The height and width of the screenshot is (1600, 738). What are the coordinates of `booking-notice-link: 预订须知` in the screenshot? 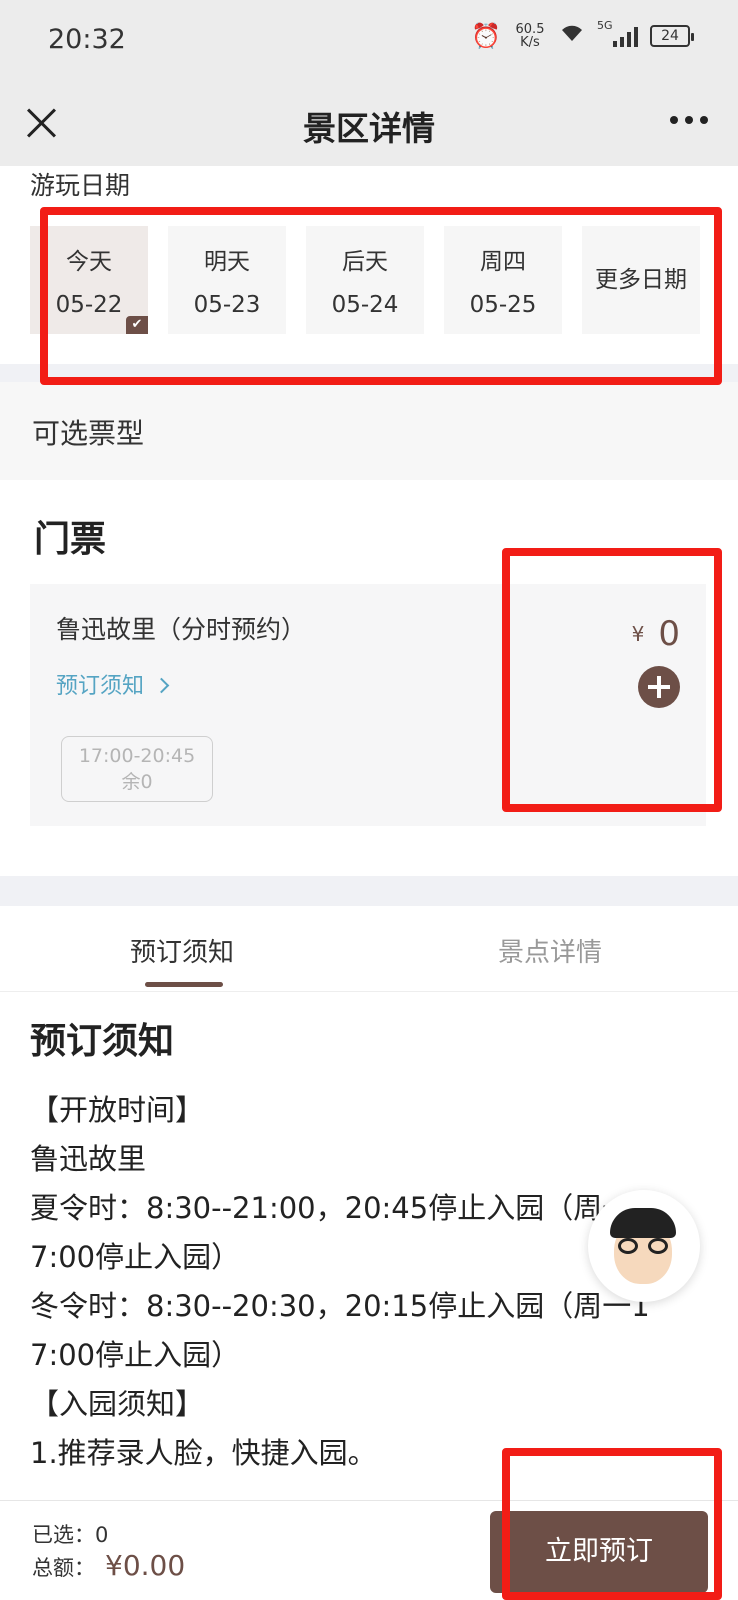 It's located at (113, 684).